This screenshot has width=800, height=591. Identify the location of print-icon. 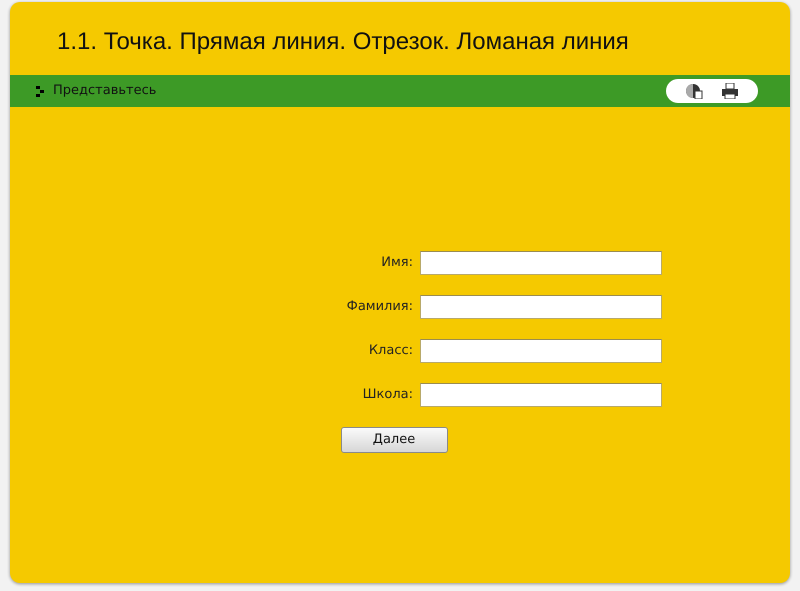
(730, 91).